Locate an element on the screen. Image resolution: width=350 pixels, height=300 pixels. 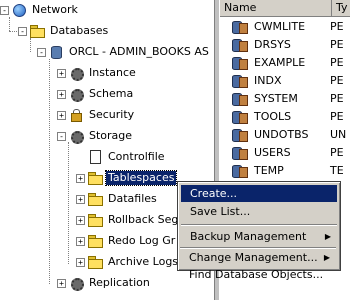
globe-icon is located at coordinates (19, 10).